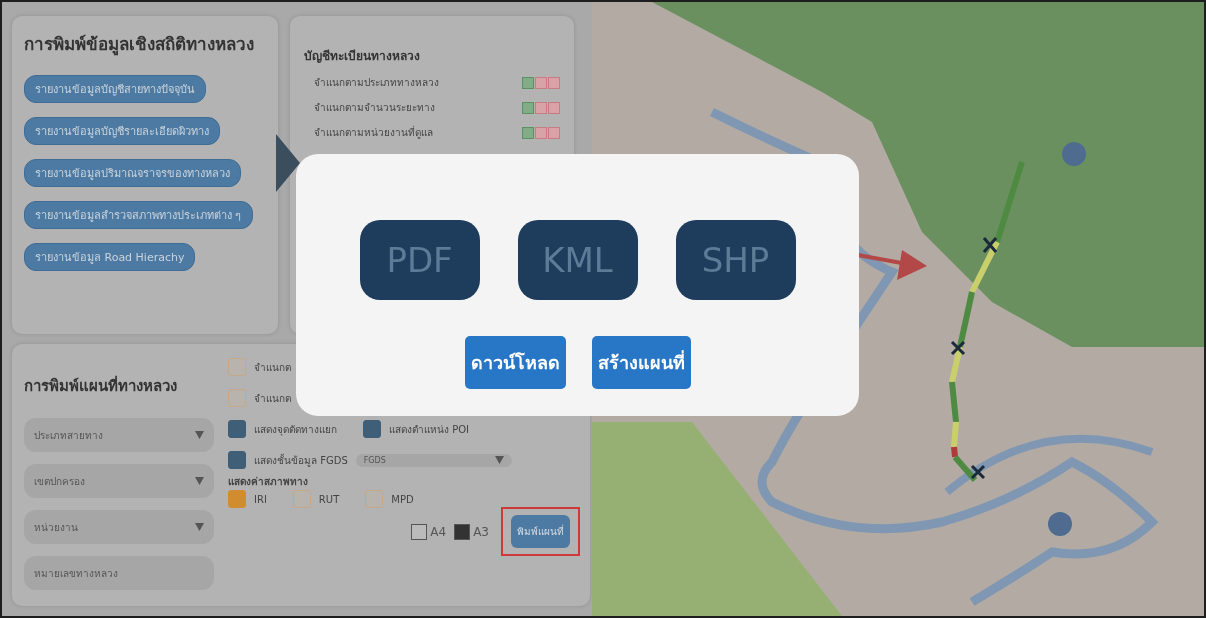  Describe the element at coordinates (735, 260) in the screenshot. I see `format-button: SHP` at that location.